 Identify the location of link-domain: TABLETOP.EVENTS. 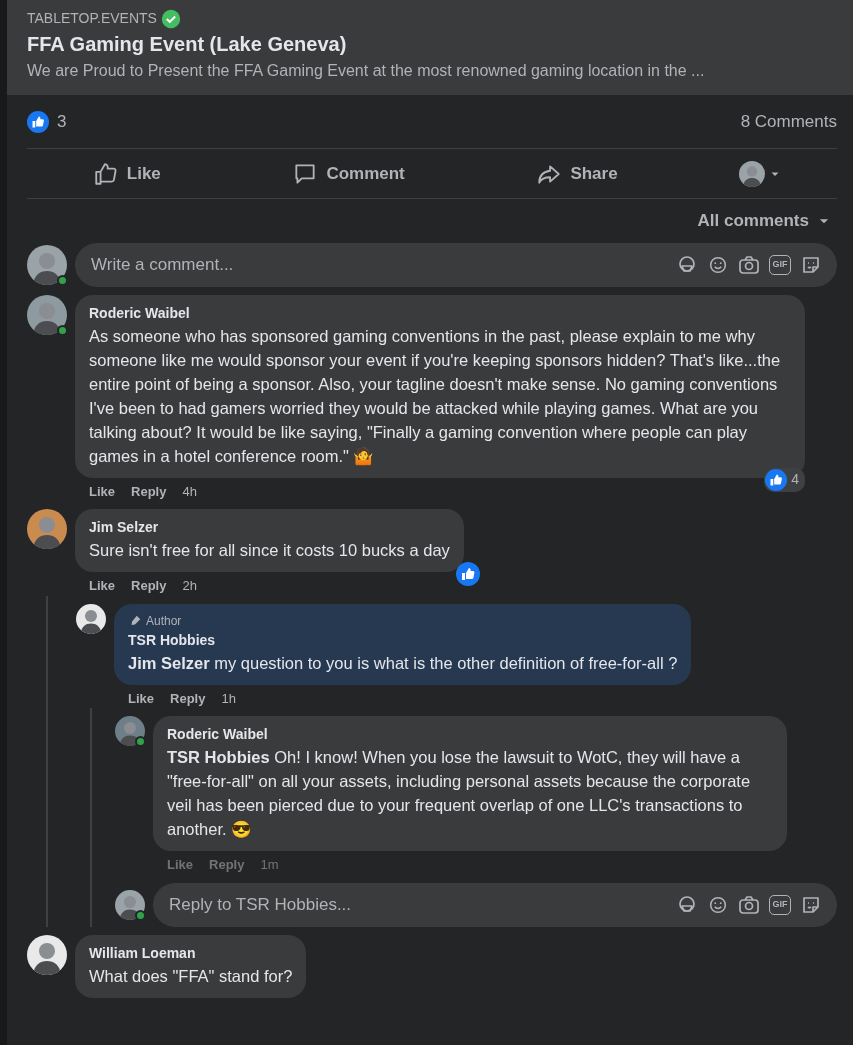
(92, 18).